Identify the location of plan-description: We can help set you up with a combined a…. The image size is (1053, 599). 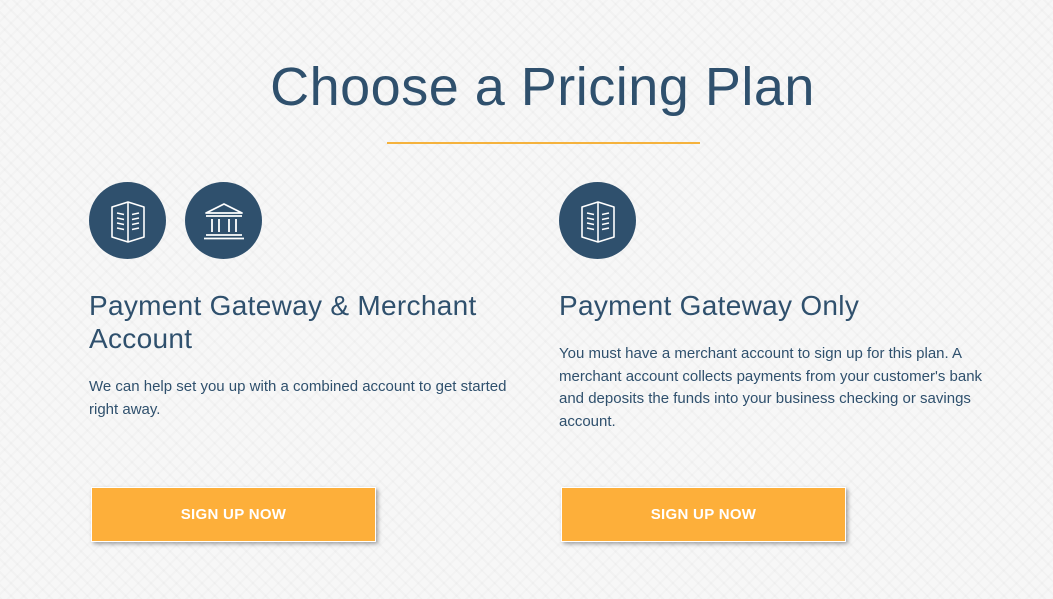
(298, 398).